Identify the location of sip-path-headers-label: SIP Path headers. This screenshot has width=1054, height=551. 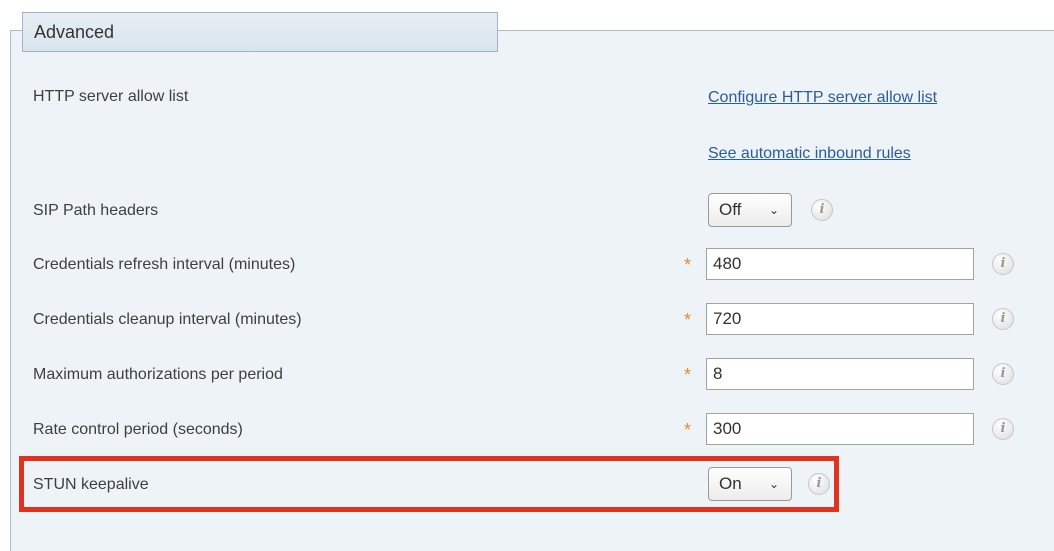
(96, 210).